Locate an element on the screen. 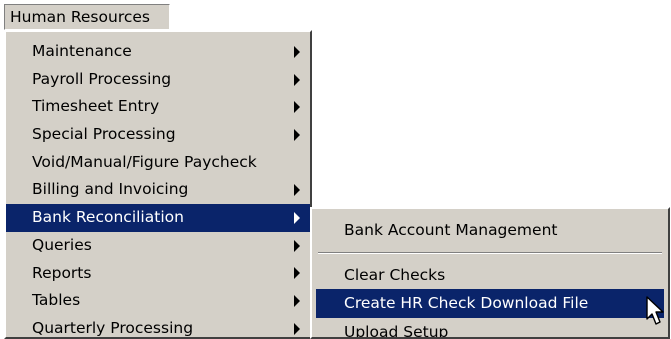 The height and width of the screenshot is (339, 671). submenu-item-label: Upload Setup is located at coordinates (396, 330).